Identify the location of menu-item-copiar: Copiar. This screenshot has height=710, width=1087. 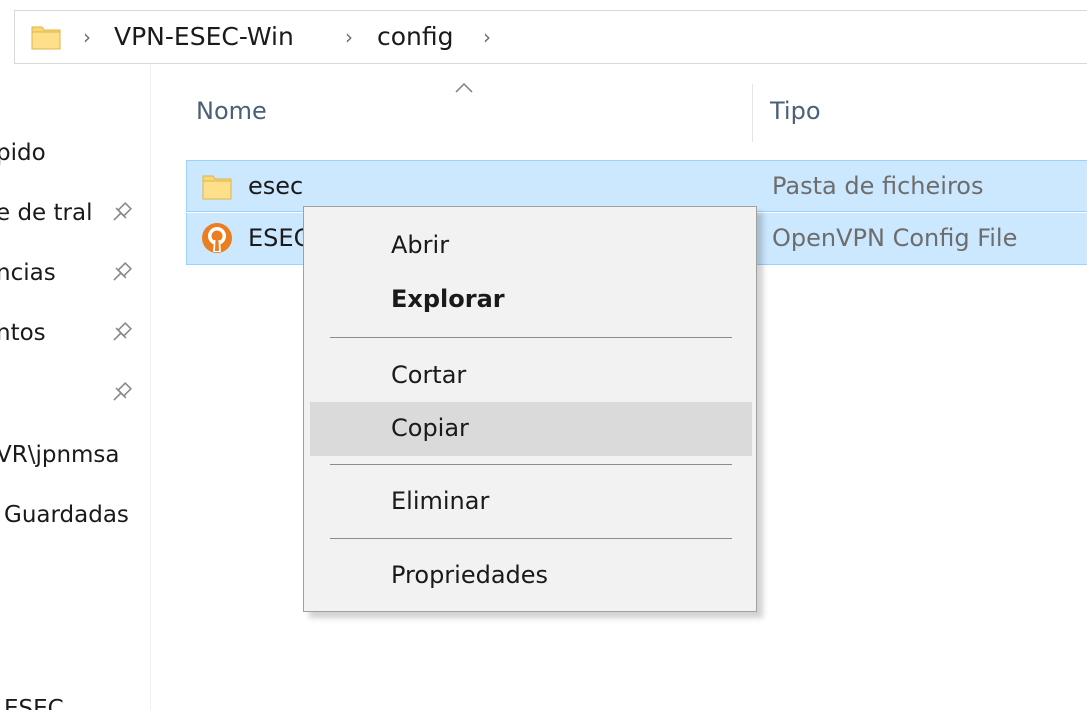
(531, 429).